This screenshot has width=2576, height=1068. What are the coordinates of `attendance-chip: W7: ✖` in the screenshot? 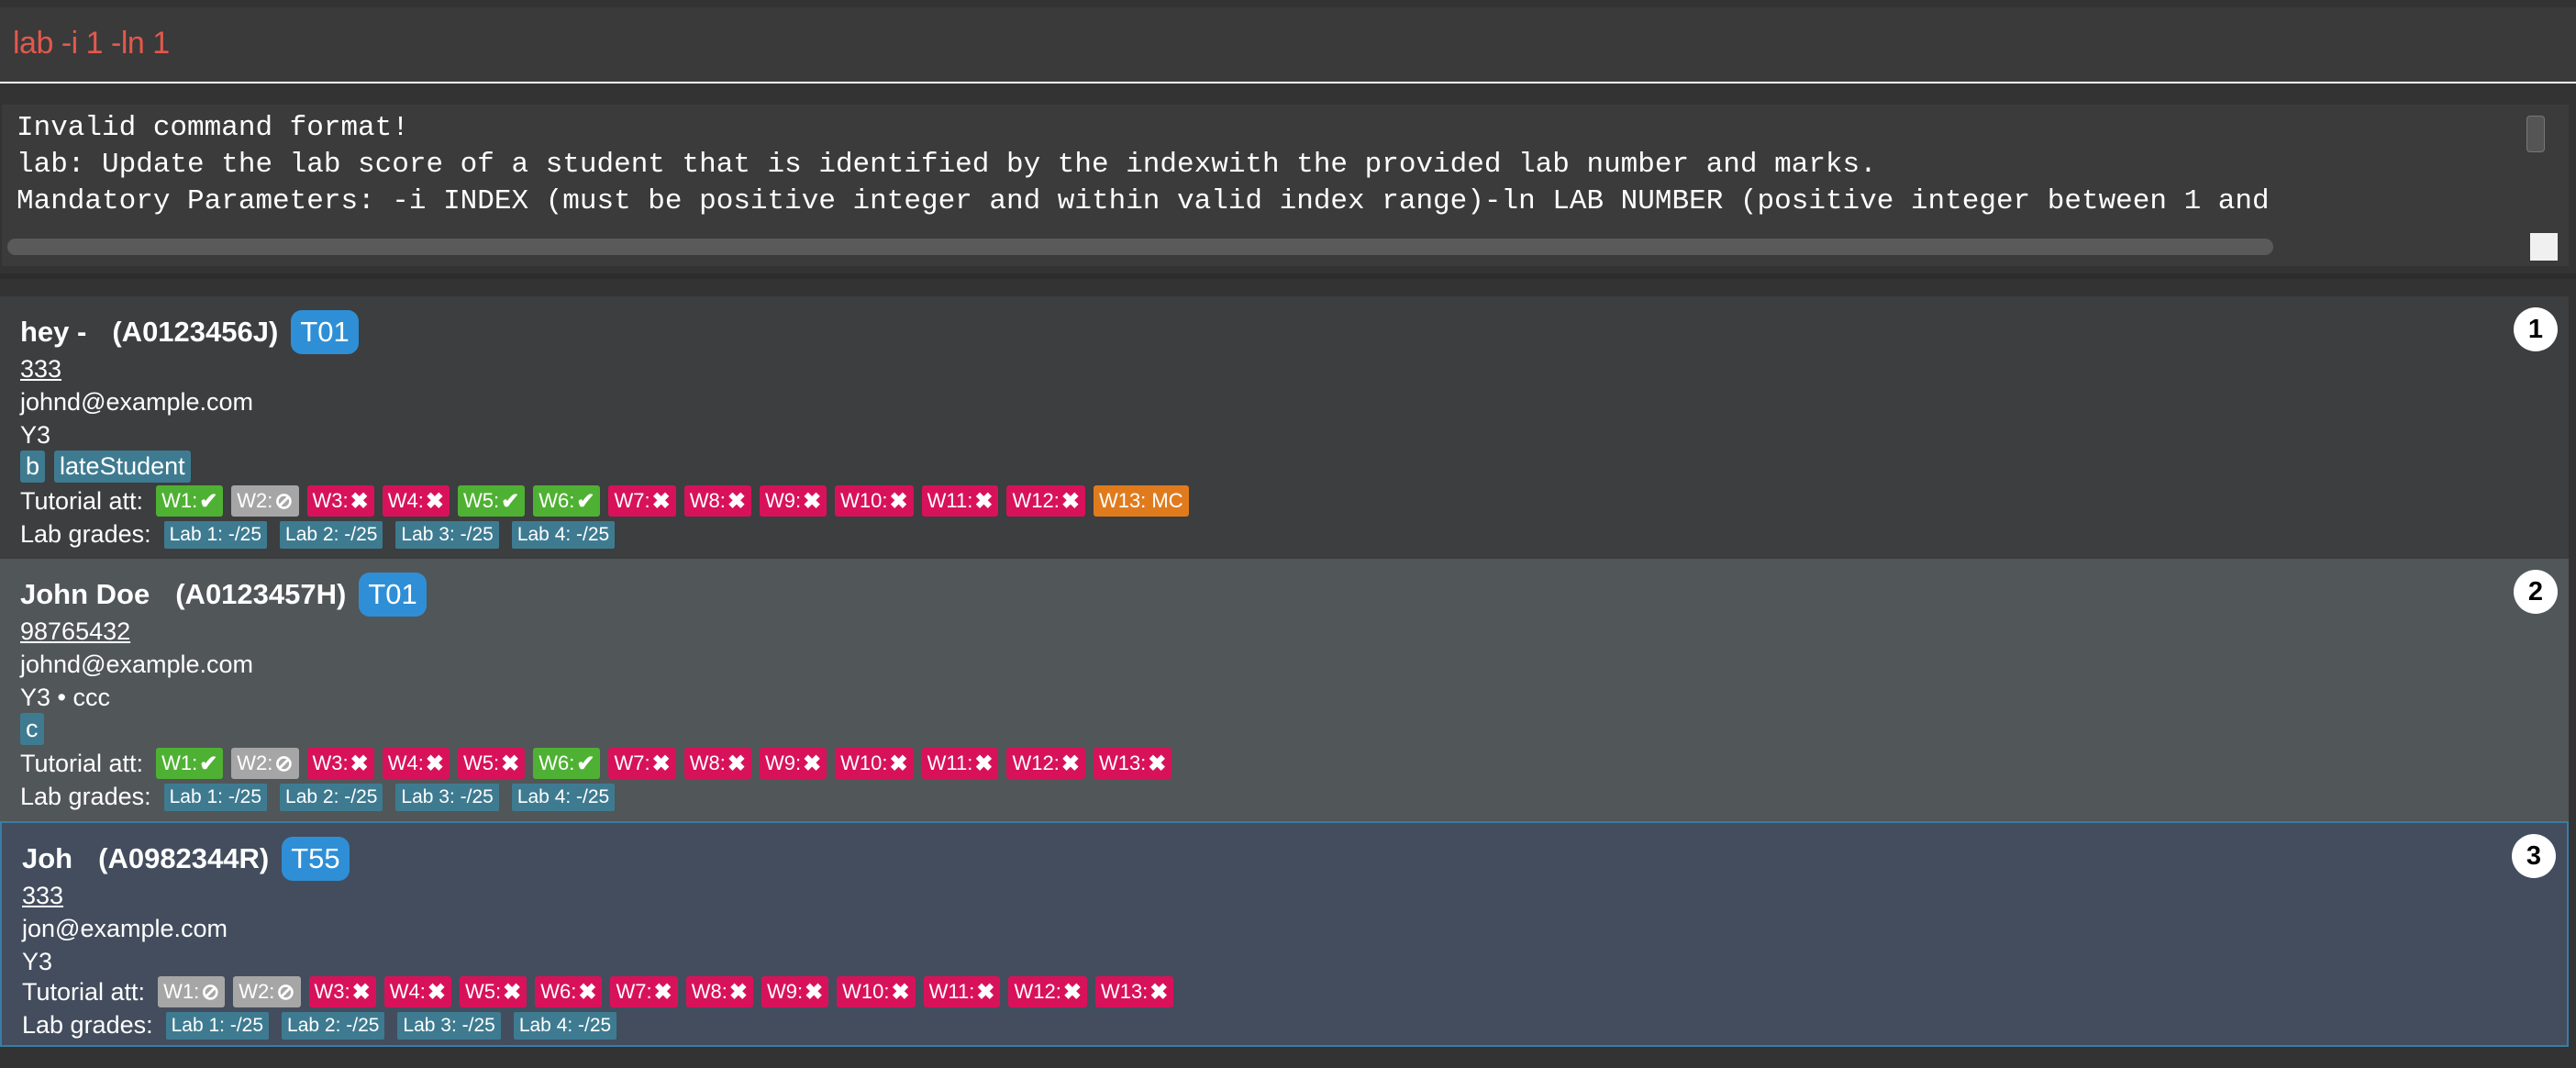 It's located at (644, 991).